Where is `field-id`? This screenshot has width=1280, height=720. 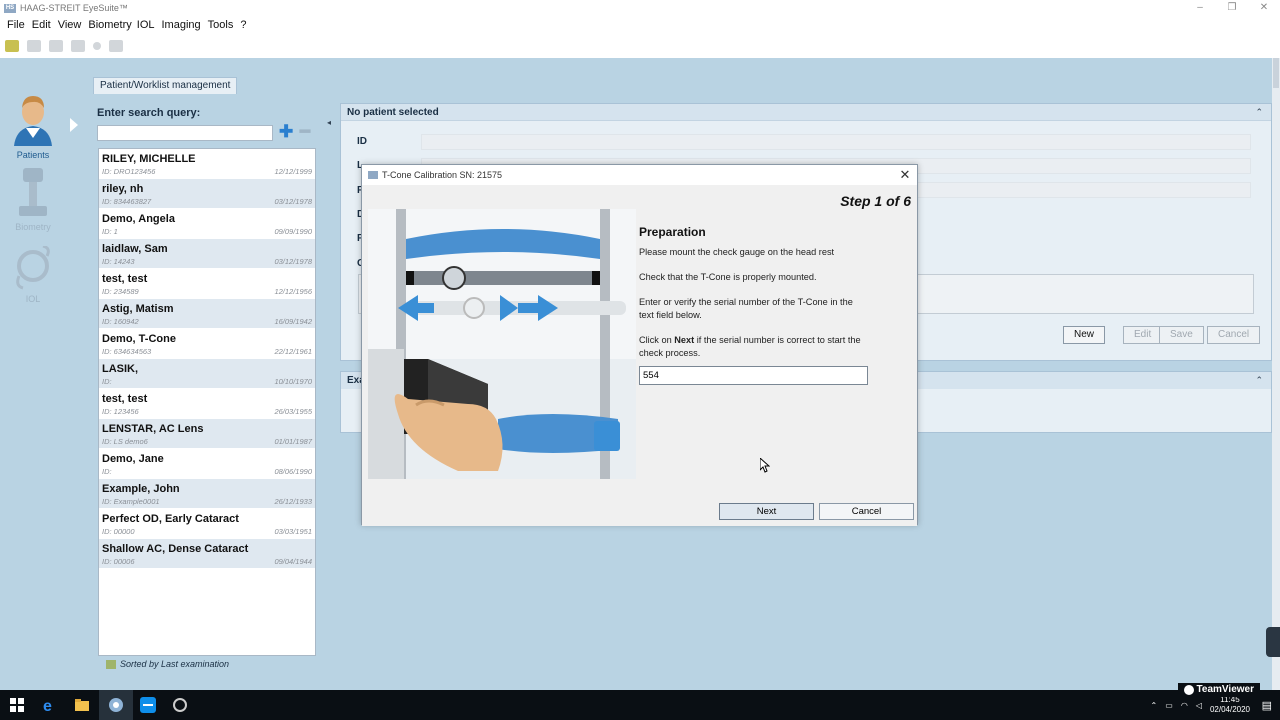
field-id is located at coordinates (836, 142).